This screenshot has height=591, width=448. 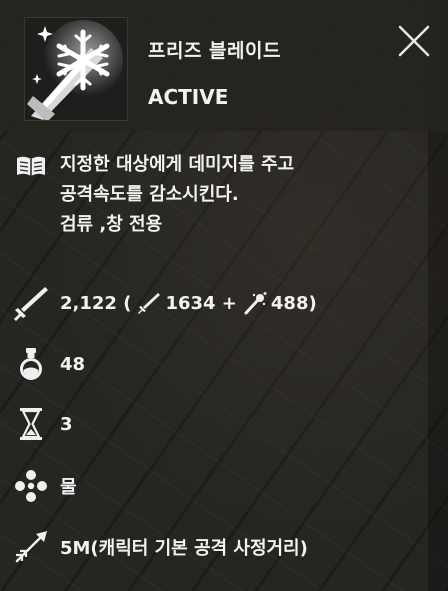 What do you see at coordinates (73, 364) in the screenshot?
I see `mp-cost-value: 48` at bounding box center [73, 364].